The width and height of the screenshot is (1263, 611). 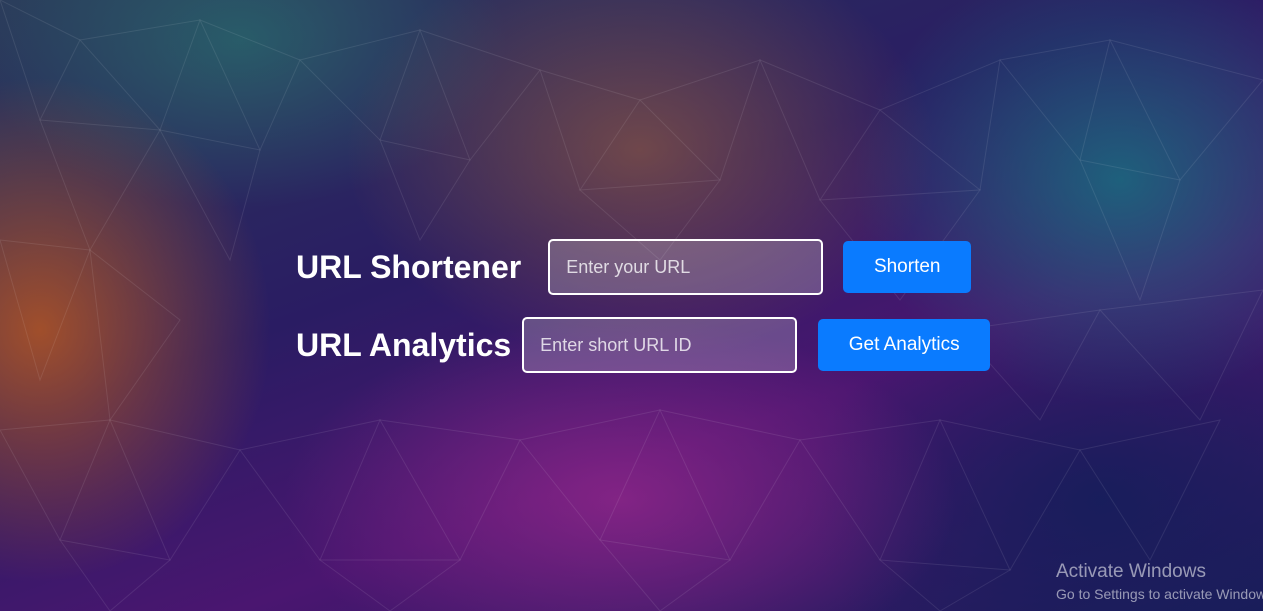 What do you see at coordinates (1131, 571) in the screenshot?
I see `watermark-title: Activate Windows` at bounding box center [1131, 571].